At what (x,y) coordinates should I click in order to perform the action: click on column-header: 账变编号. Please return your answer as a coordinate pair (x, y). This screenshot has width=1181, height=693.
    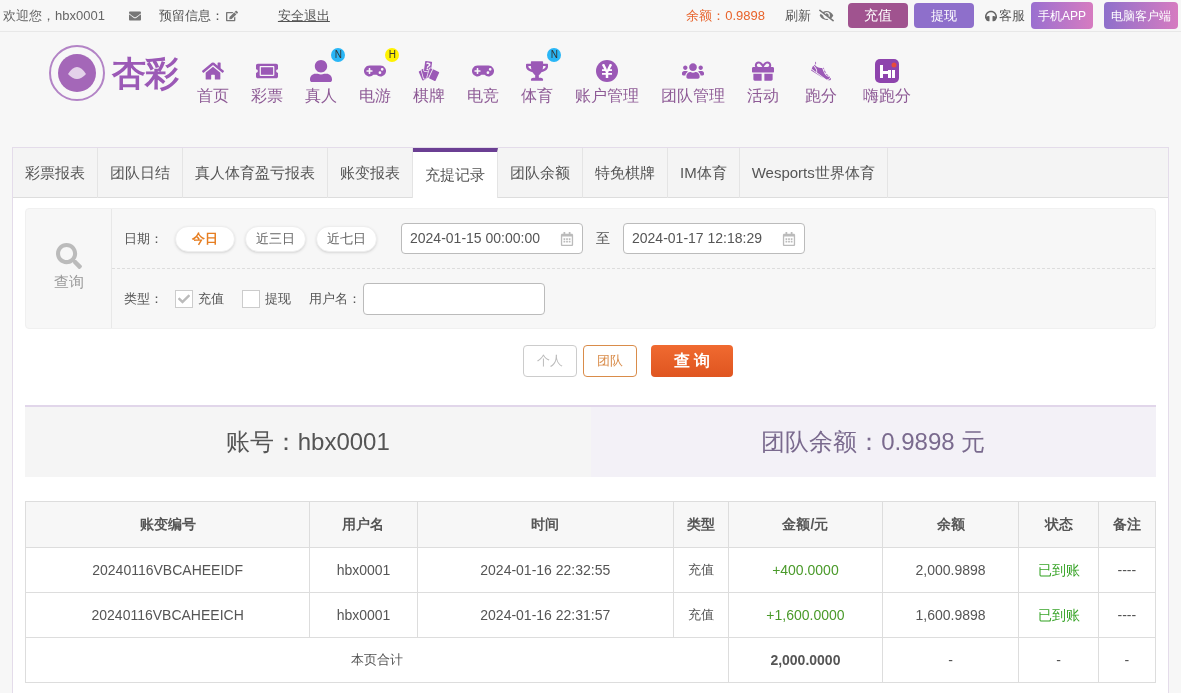
    Looking at the image, I should click on (167, 524).